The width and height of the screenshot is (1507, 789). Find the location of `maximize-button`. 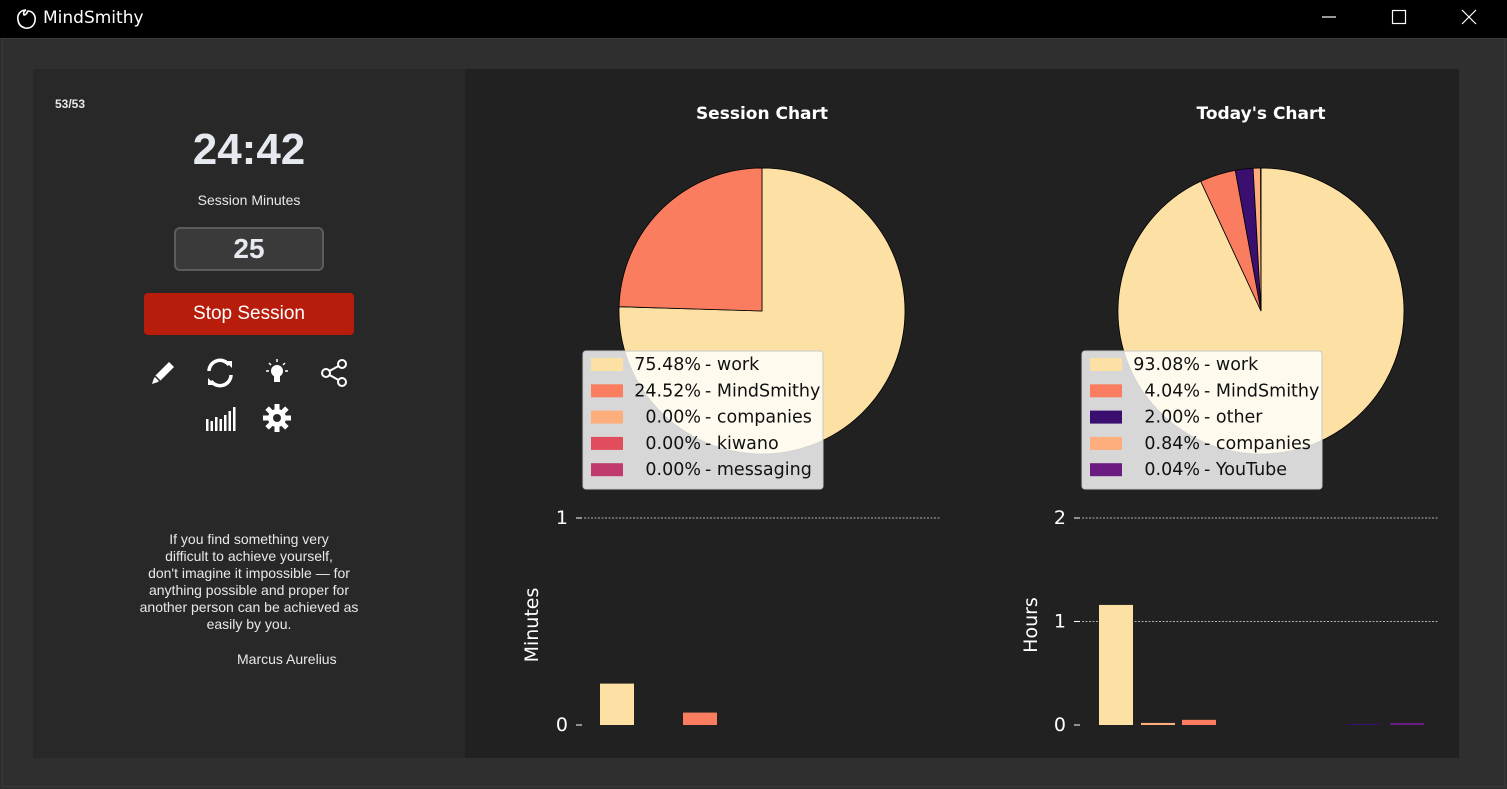

maximize-button is located at coordinates (1399, 17).